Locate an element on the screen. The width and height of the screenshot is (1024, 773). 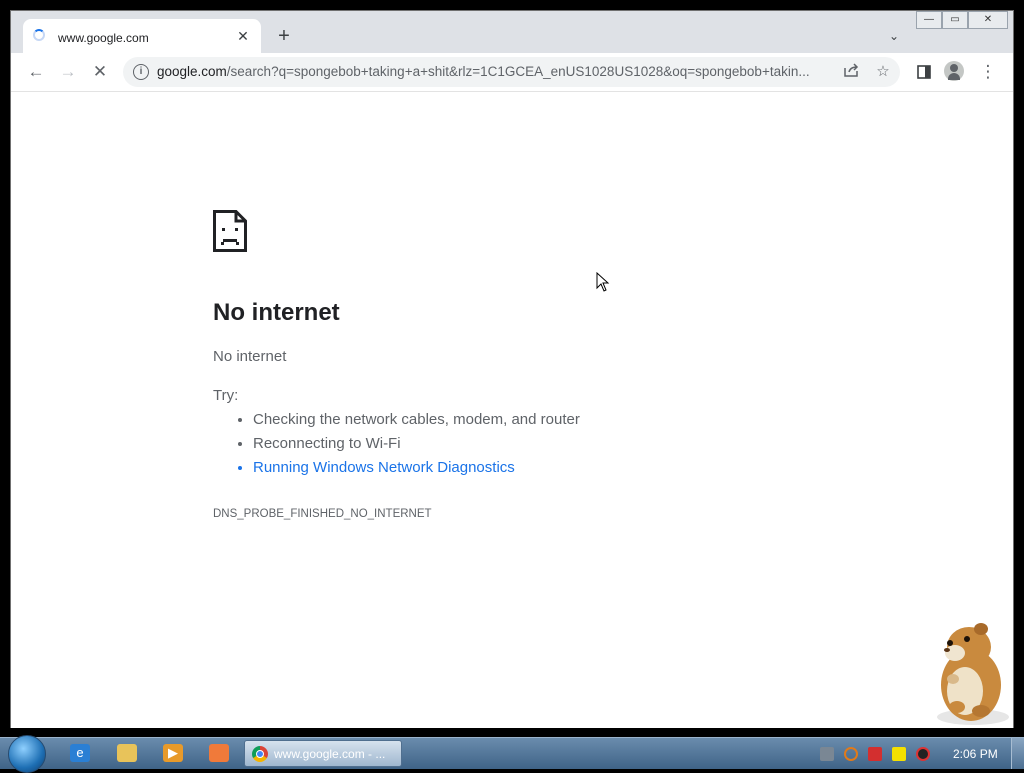
side-panel-icon is located at coordinates (924, 72).